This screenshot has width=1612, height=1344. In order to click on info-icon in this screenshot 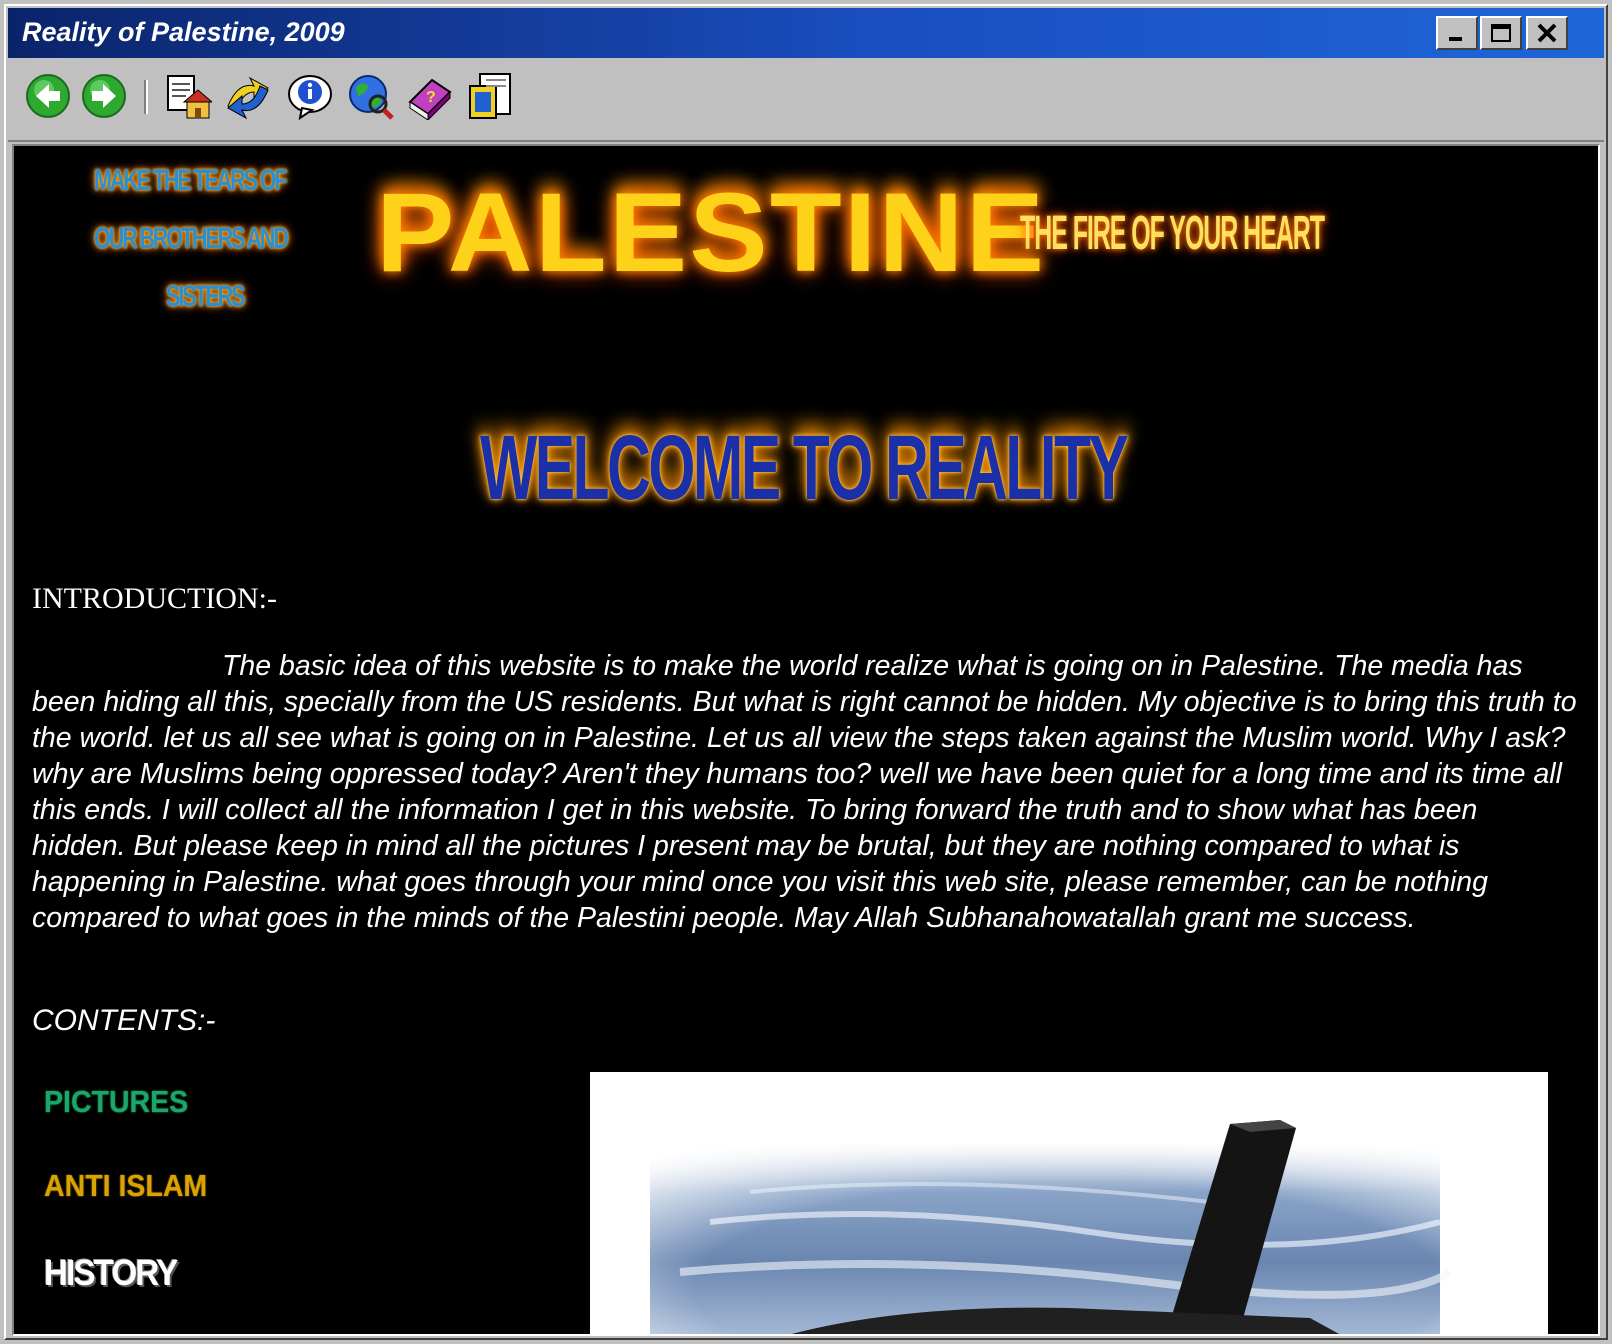, I will do `click(310, 98)`.